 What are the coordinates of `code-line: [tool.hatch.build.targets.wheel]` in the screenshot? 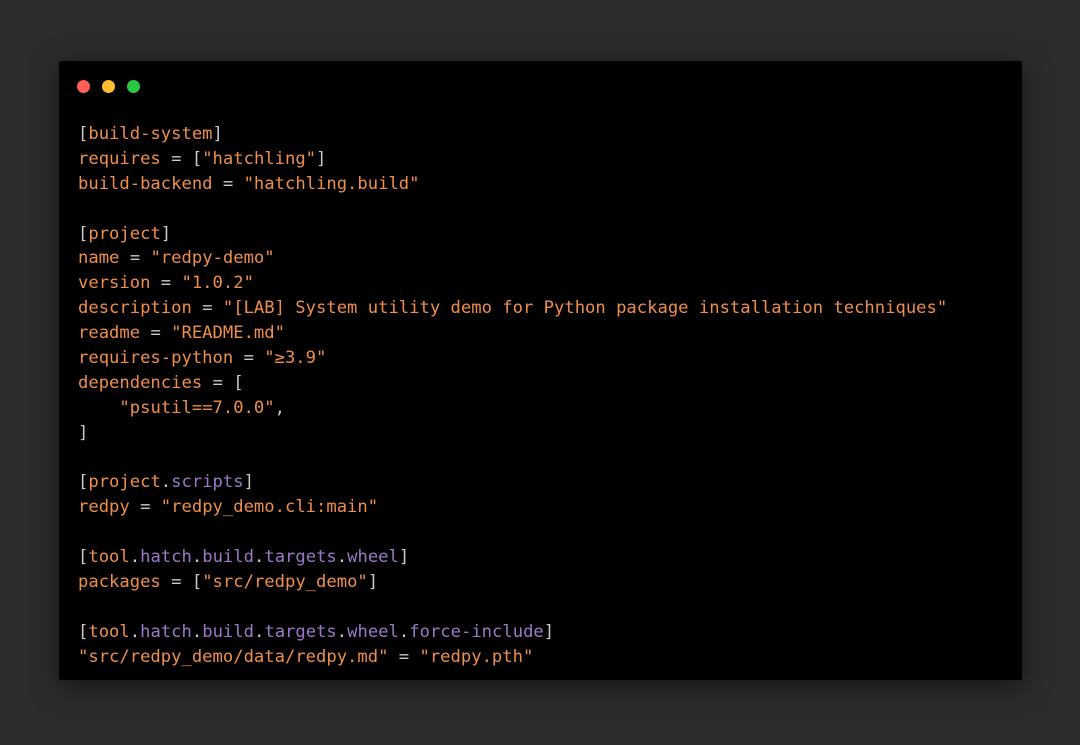 It's located at (546, 557).